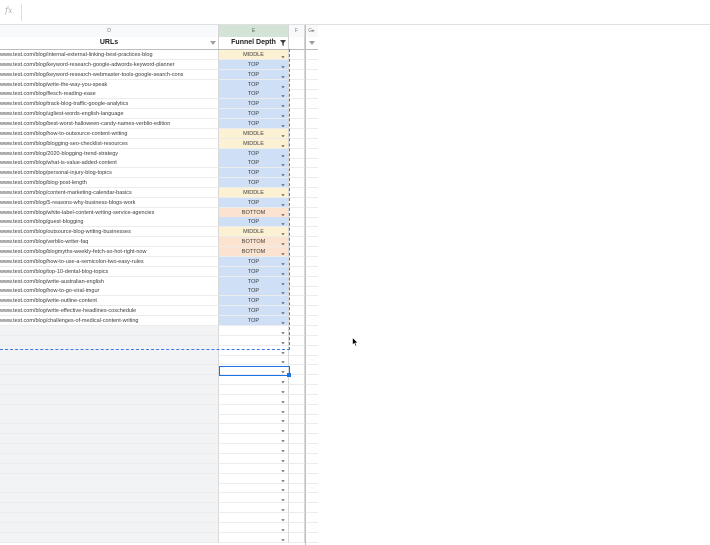  I want to click on empty-header-cell-g, so click(311, 43).